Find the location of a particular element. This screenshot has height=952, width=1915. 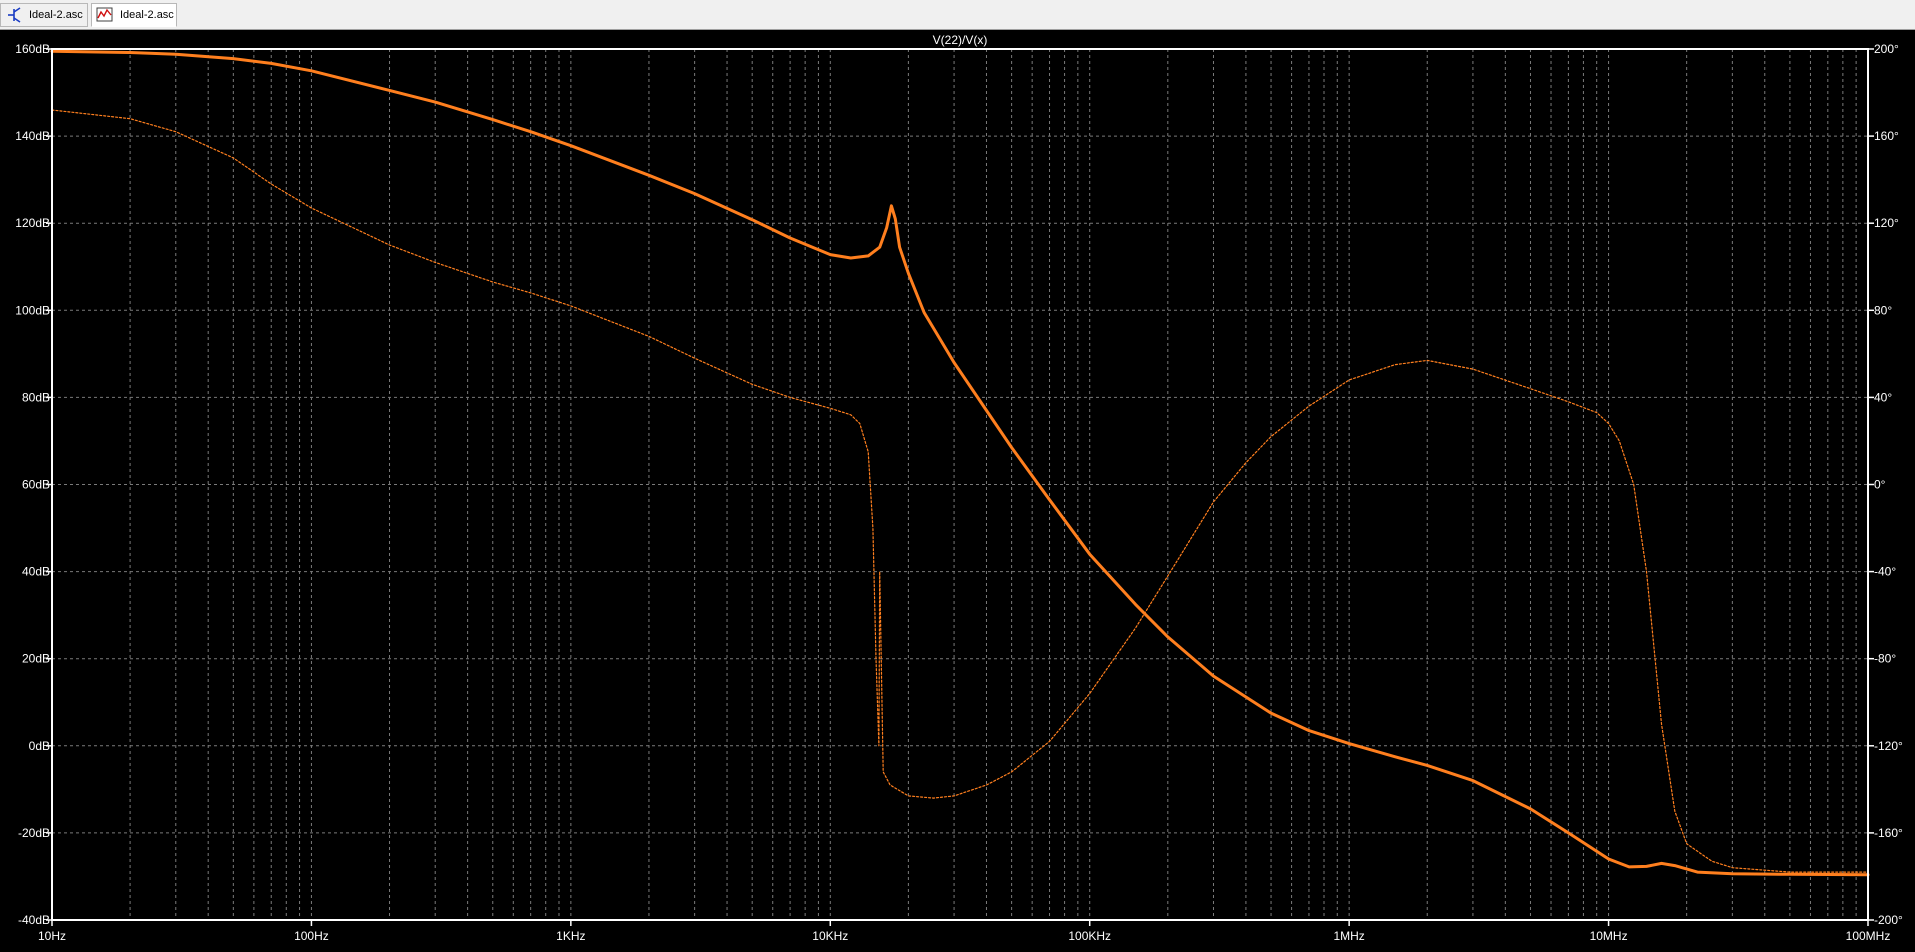

y-tick-label-left: 140dB is located at coordinates (32, 136).